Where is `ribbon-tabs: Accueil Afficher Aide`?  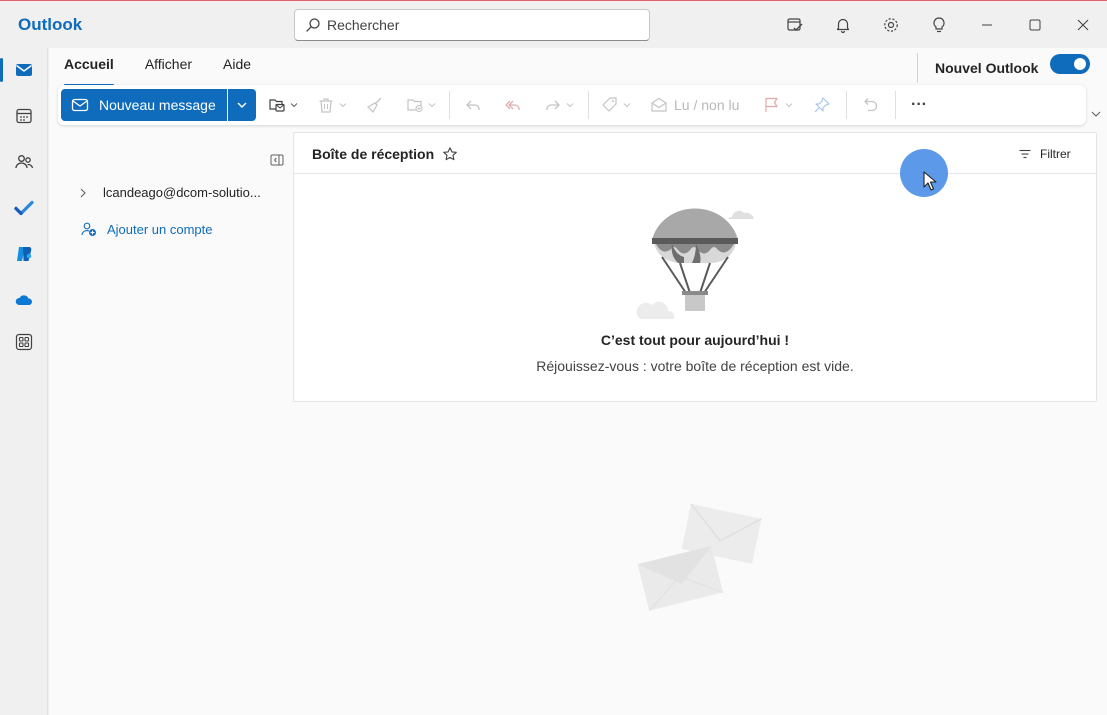 ribbon-tabs: Accueil Afficher Aide is located at coordinates (173, 71).